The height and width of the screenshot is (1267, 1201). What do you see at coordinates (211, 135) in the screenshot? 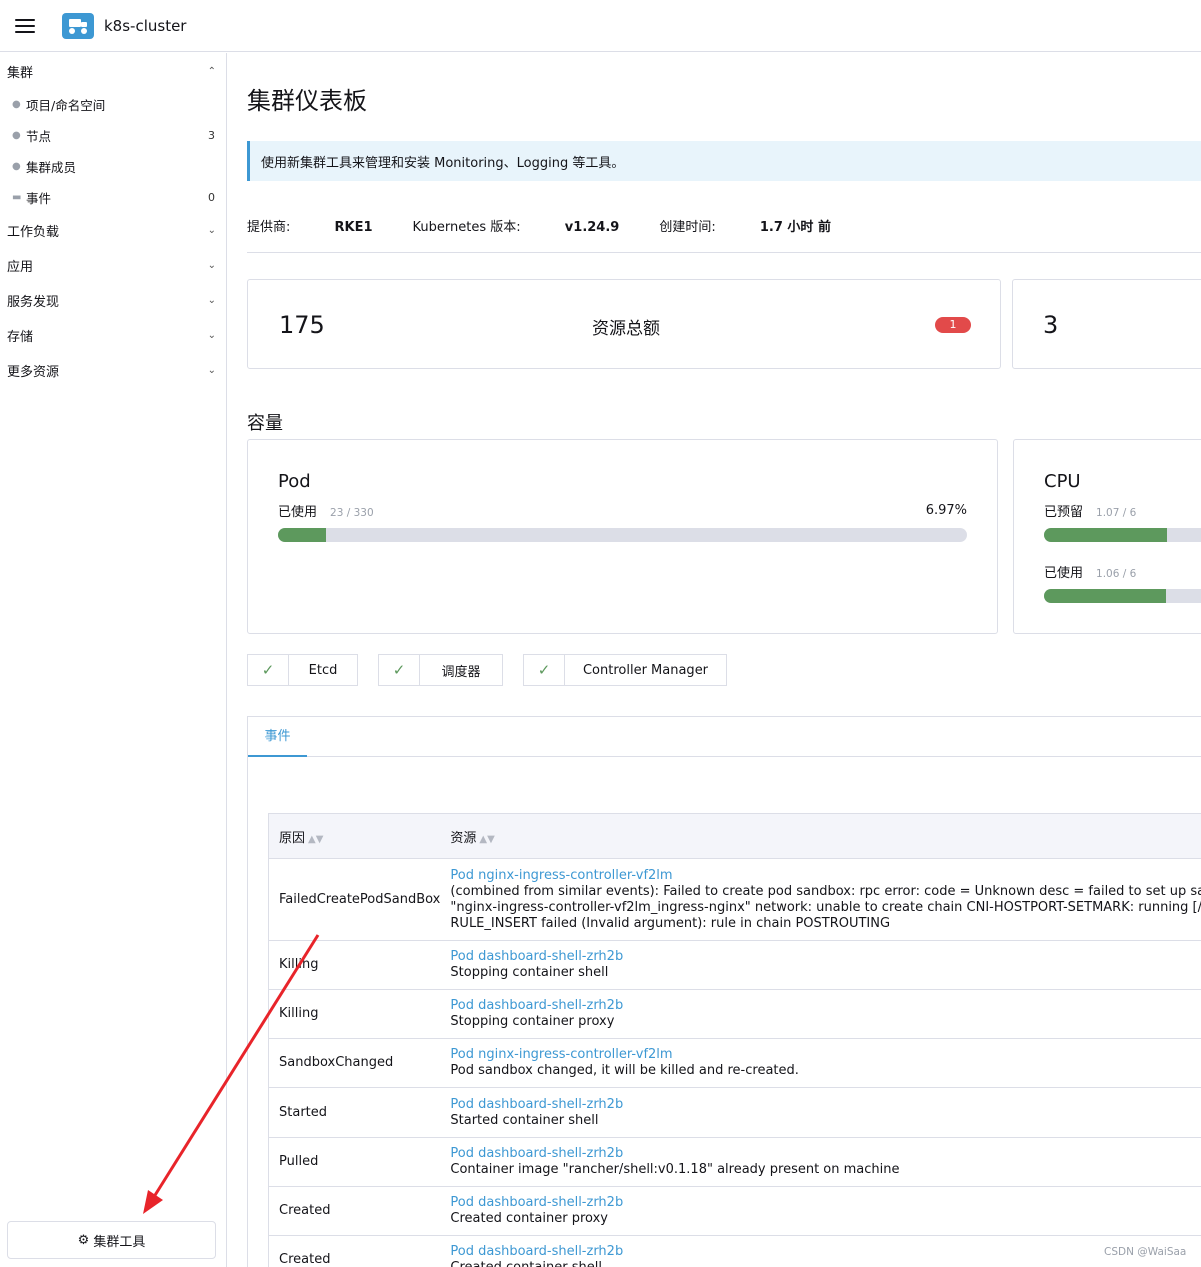
I see `item-count: 3` at bounding box center [211, 135].